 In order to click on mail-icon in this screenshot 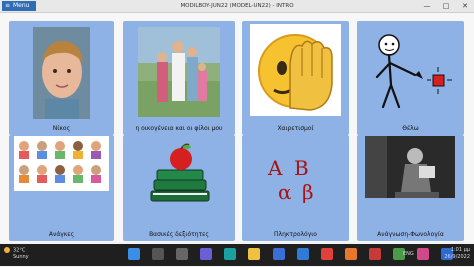, I will do `click(302, 254)`.